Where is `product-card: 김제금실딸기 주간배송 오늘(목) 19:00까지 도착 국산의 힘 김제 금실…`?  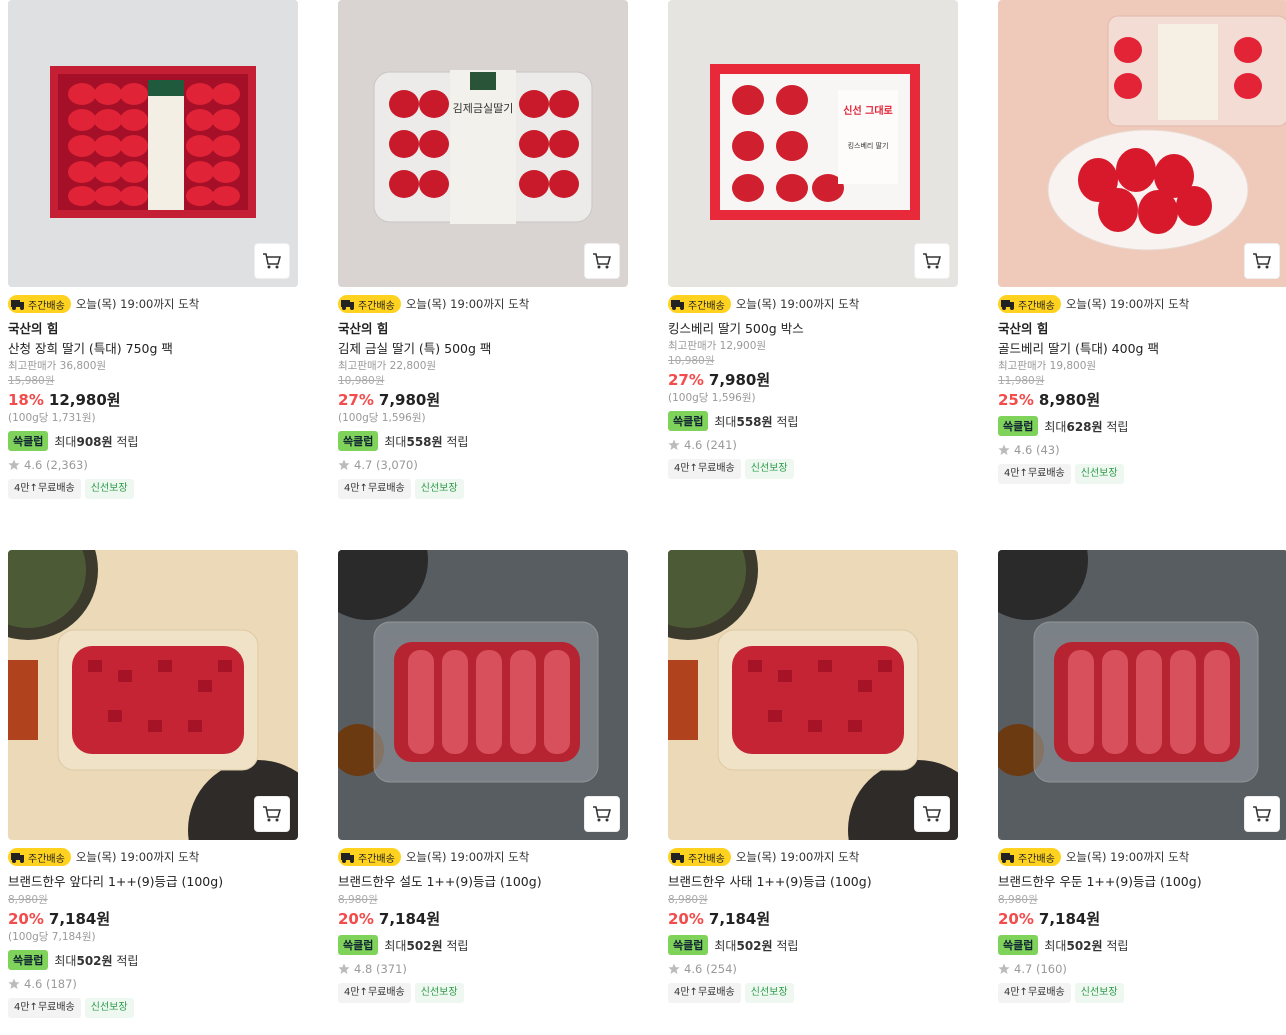
product-card: 김제금실딸기 주간배송 오늘(목) 19:00까지 도착 국산의 힘 김제 금실… is located at coordinates (483, 249).